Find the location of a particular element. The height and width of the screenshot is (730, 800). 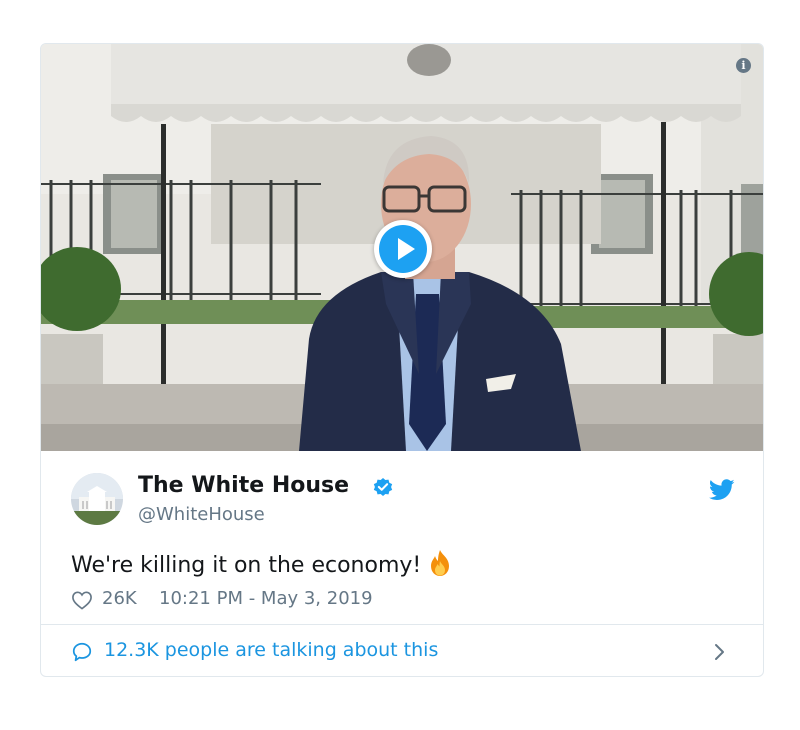

info-icon: i is located at coordinates (743, 65).